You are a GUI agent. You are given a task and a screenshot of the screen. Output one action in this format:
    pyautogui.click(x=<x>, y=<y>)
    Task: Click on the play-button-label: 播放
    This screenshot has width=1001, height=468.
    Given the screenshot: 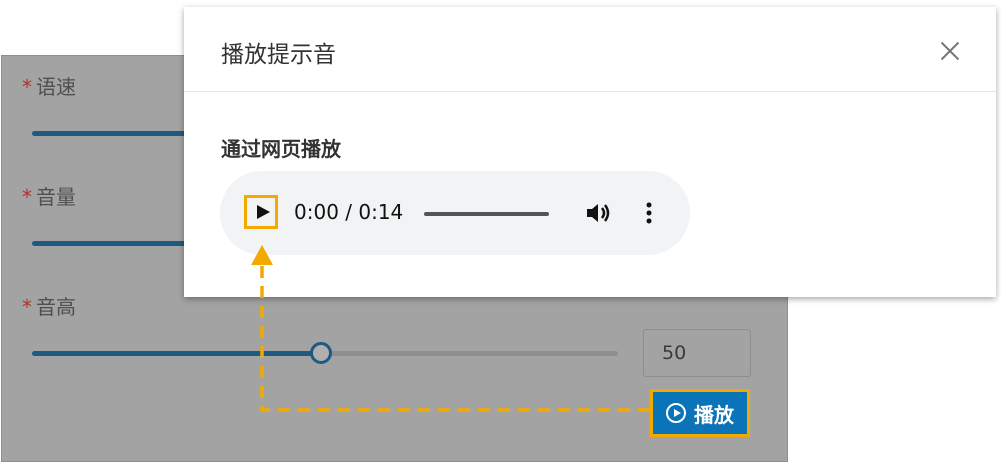 What is the action you would take?
    pyautogui.click(x=714, y=414)
    